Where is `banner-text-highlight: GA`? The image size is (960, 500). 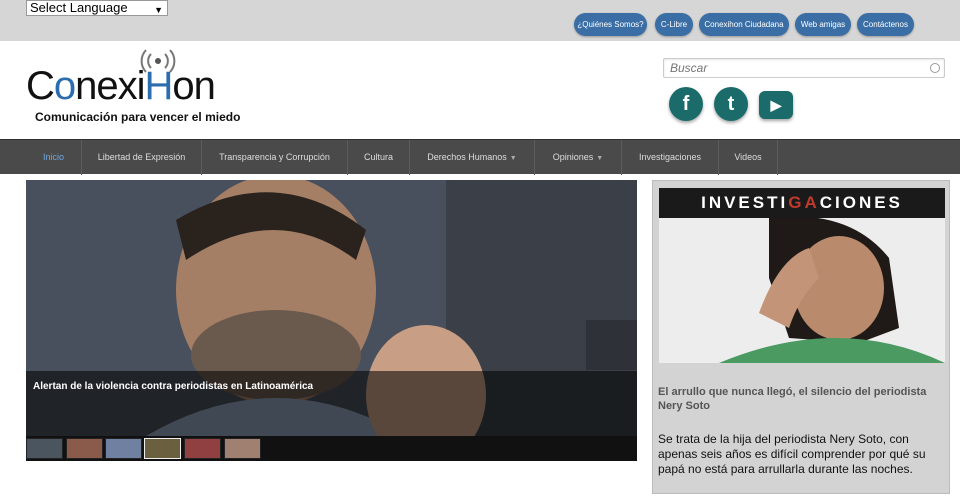
banner-text-highlight: GA is located at coordinates (804, 202).